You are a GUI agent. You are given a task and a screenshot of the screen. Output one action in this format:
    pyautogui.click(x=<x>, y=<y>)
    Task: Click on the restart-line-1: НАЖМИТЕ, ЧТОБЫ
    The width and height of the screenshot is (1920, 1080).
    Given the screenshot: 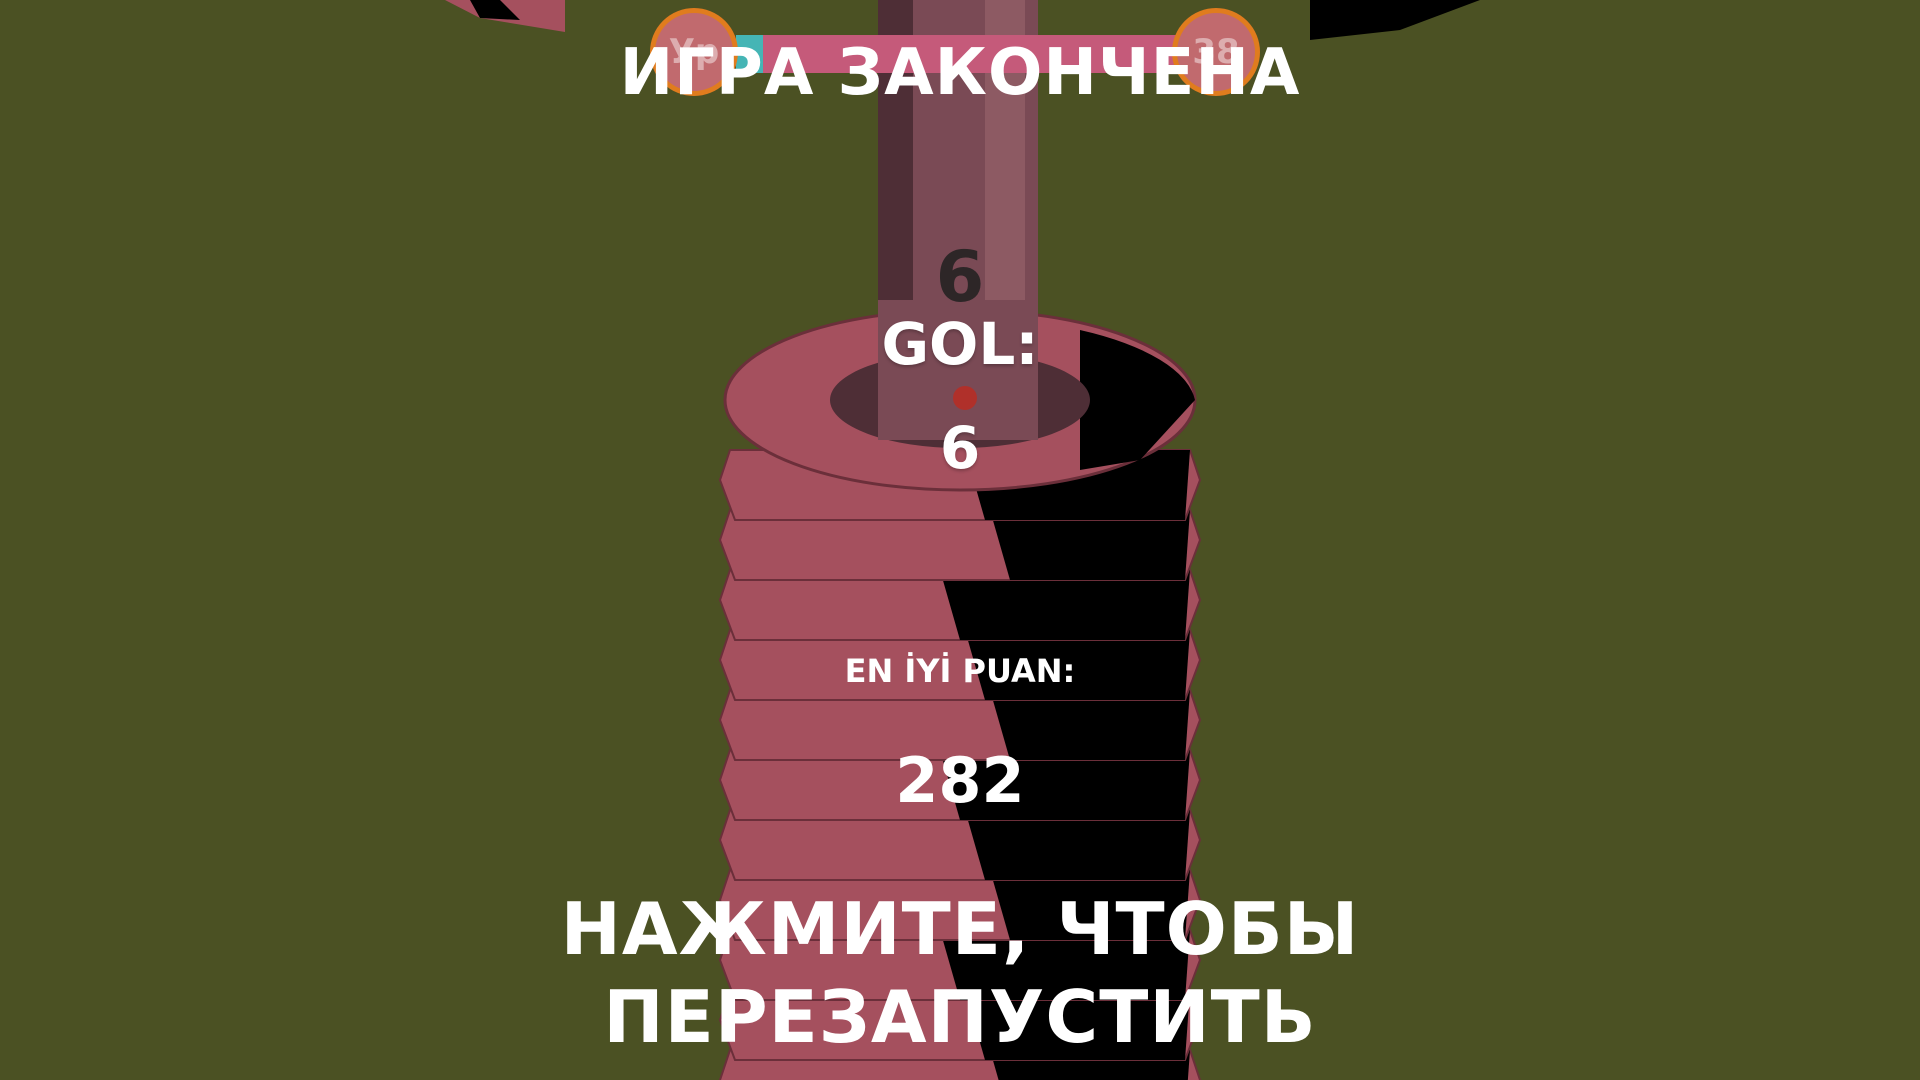 What is the action you would take?
    pyautogui.click(x=960, y=929)
    